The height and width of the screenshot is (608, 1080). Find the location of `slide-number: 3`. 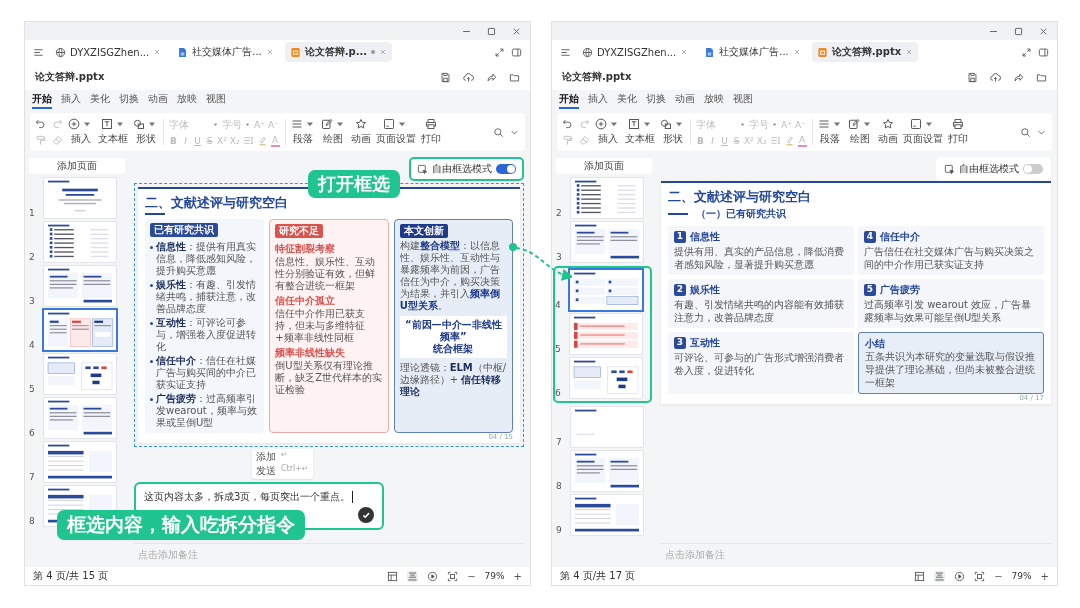

slide-number: 3 is located at coordinates (32, 301).